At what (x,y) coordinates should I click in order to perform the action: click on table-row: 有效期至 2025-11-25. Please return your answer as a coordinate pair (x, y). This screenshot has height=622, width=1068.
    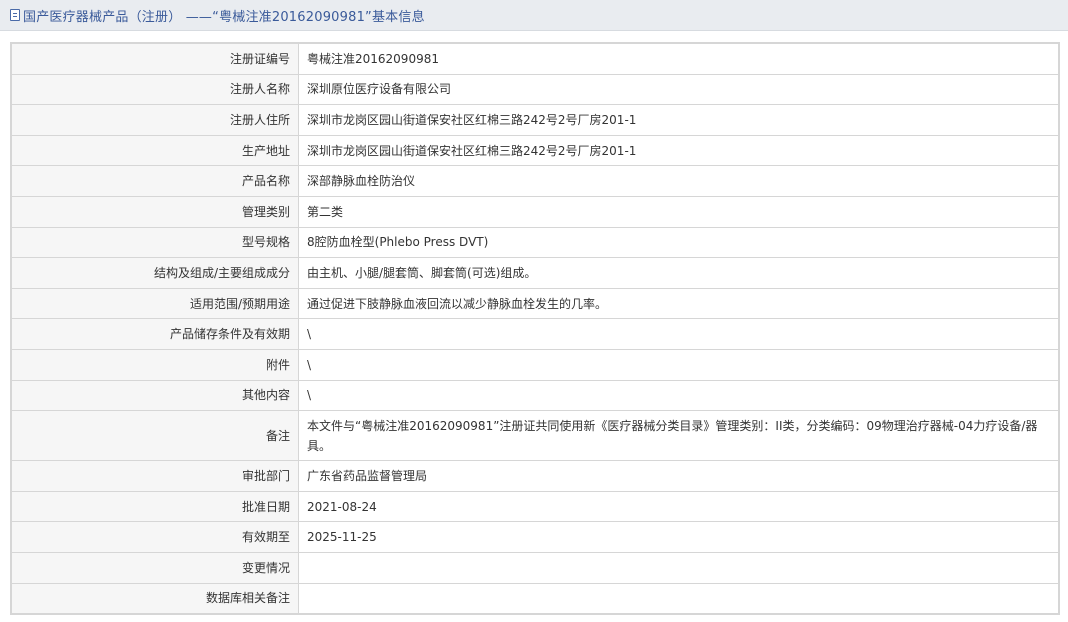
    Looking at the image, I should click on (535, 537).